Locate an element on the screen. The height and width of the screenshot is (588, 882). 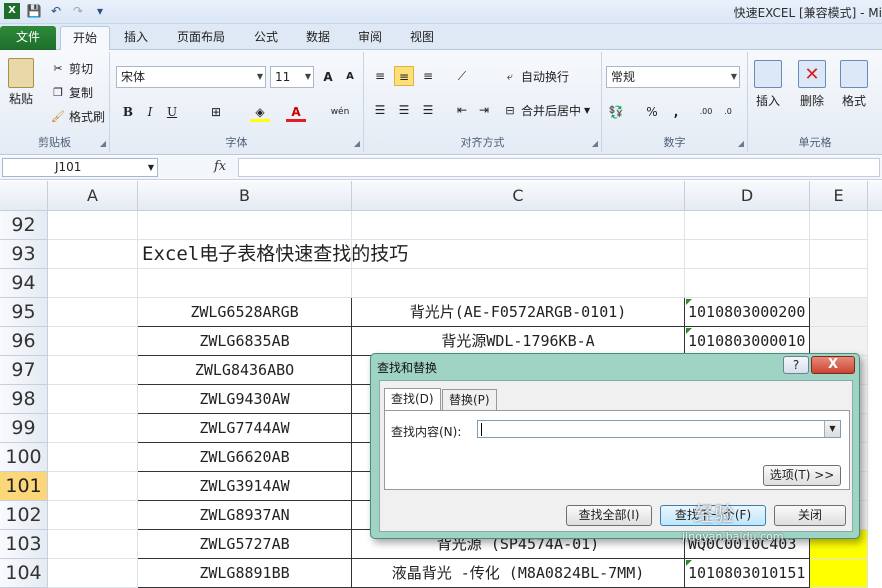
currency-icon: 💱 is located at coordinates (616, 112).